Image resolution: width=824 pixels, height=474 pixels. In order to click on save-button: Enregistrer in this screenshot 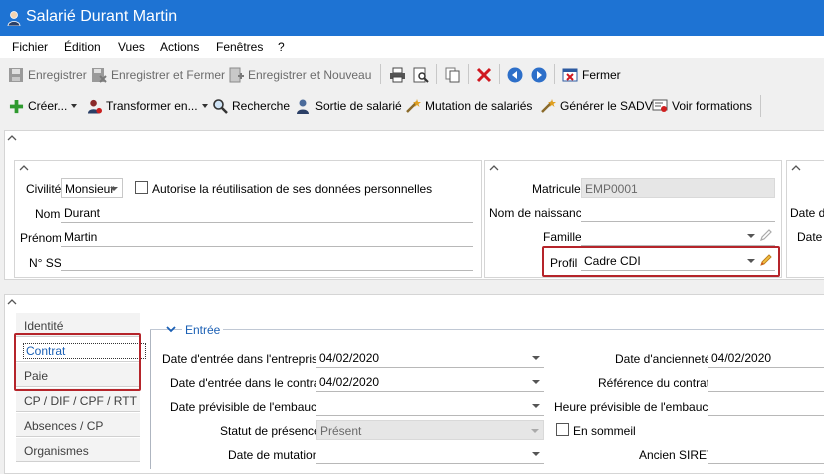, I will do `click(47, 75)`.